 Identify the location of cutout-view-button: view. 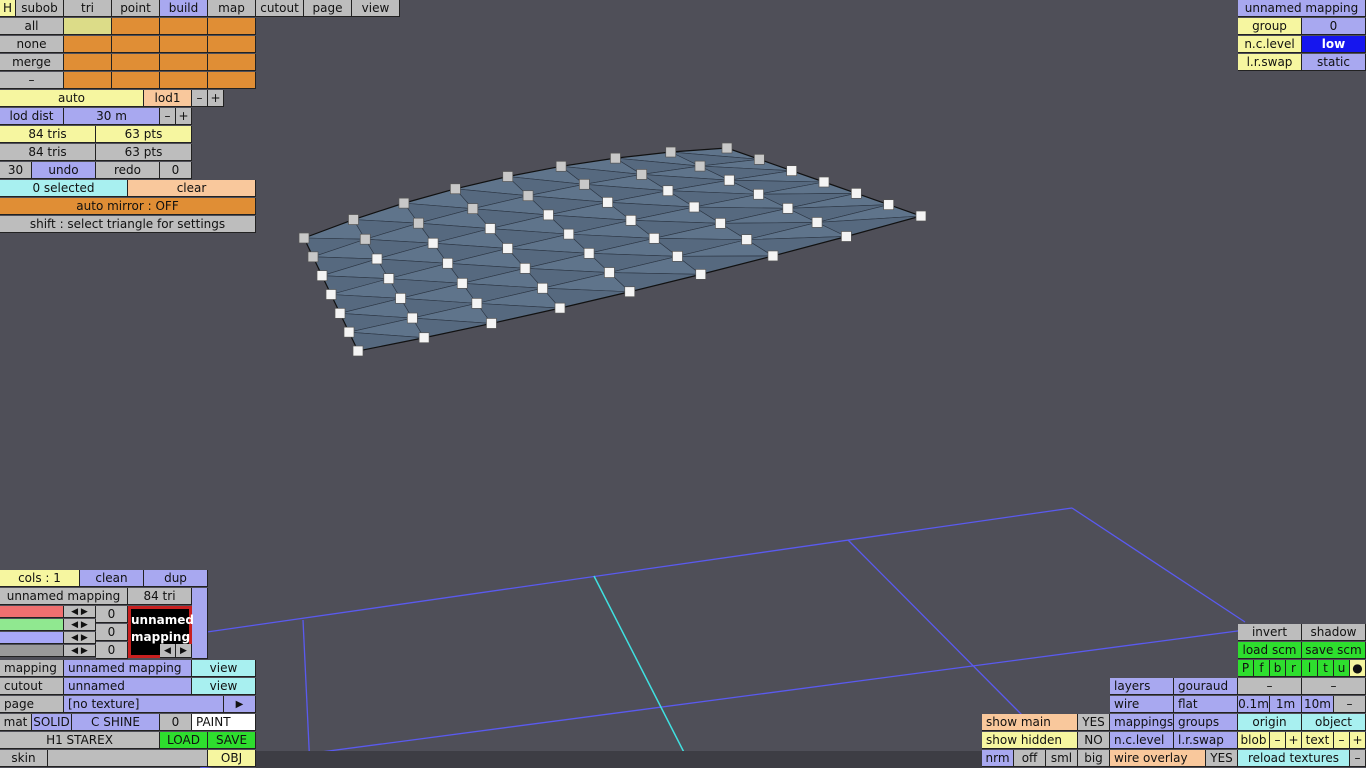
(224, 686).